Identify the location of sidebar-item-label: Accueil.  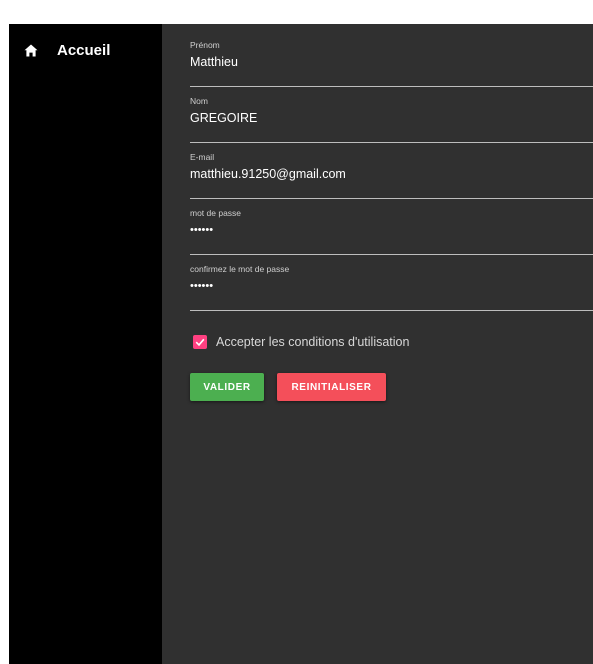
(84, 50).